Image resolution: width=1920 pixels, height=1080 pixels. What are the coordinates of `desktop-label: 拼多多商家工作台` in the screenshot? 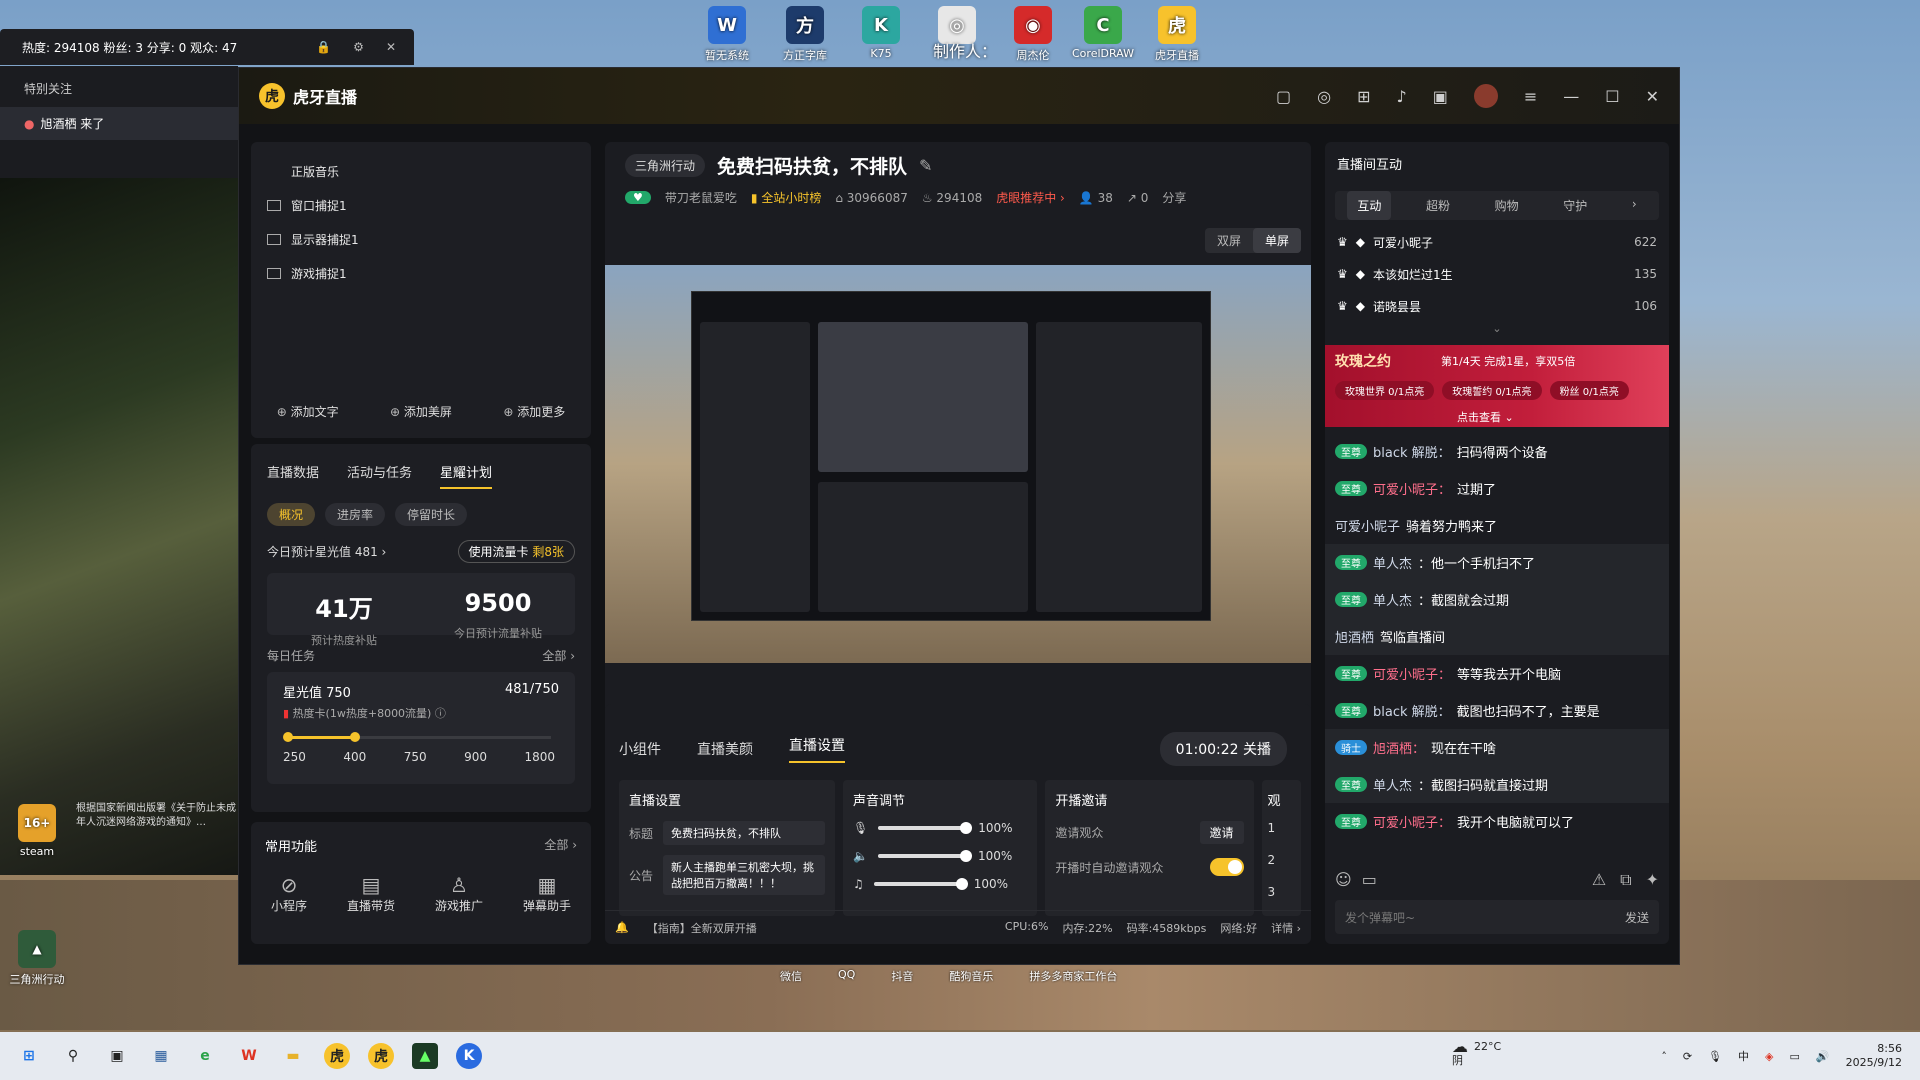 It's located at (1073, 976).